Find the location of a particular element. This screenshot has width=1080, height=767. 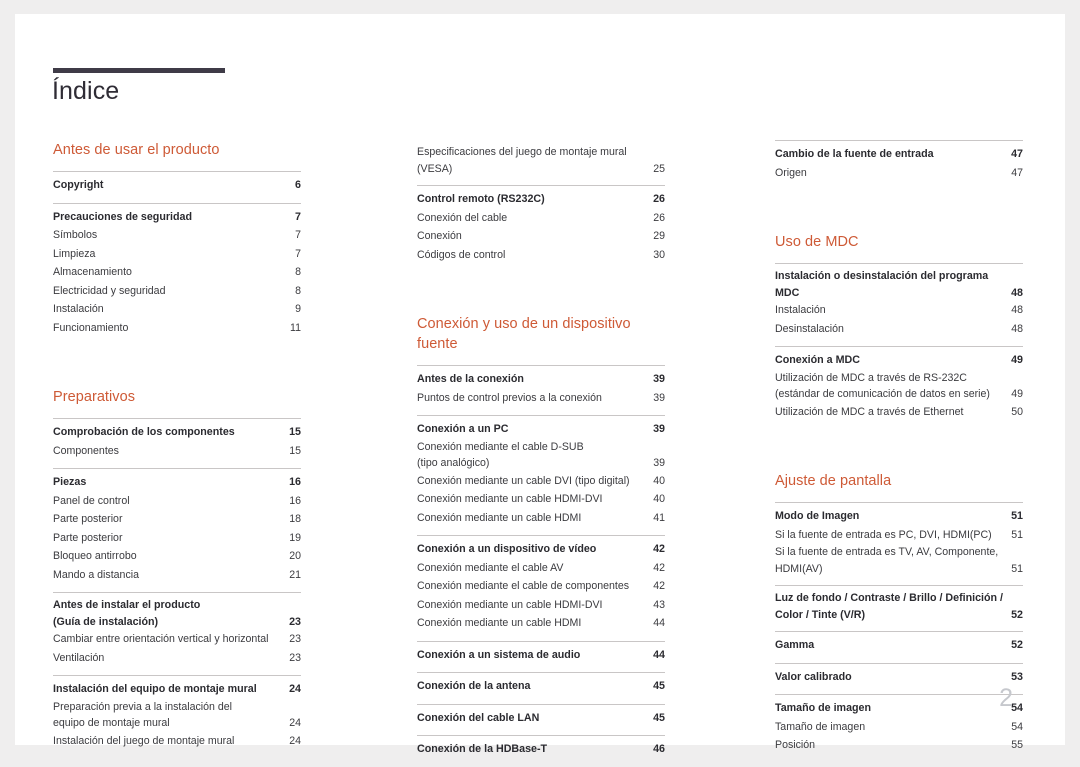

toc-entry: Conexión del cable 26 is located at coordinates (541, 218).